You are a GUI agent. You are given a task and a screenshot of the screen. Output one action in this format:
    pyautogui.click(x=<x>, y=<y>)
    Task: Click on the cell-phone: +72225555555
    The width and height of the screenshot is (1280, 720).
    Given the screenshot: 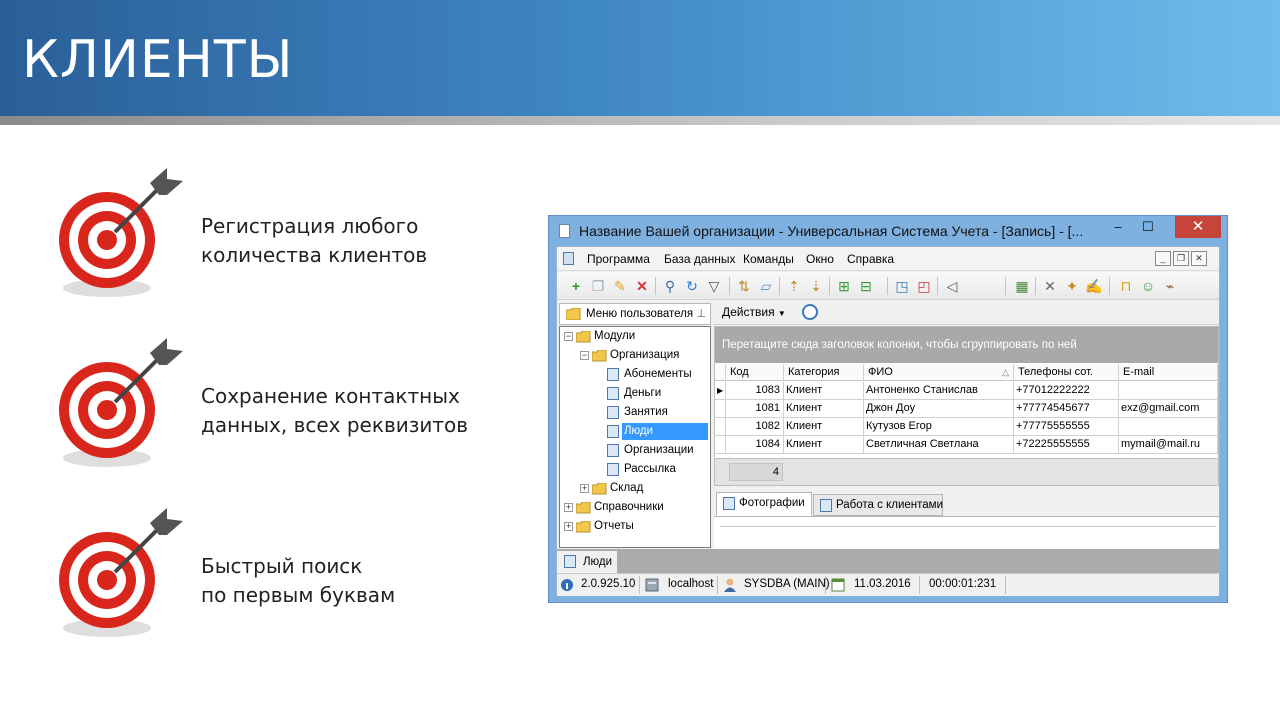 What is the action you would take?
    pyautogui.click(x=1066, y=445)
    